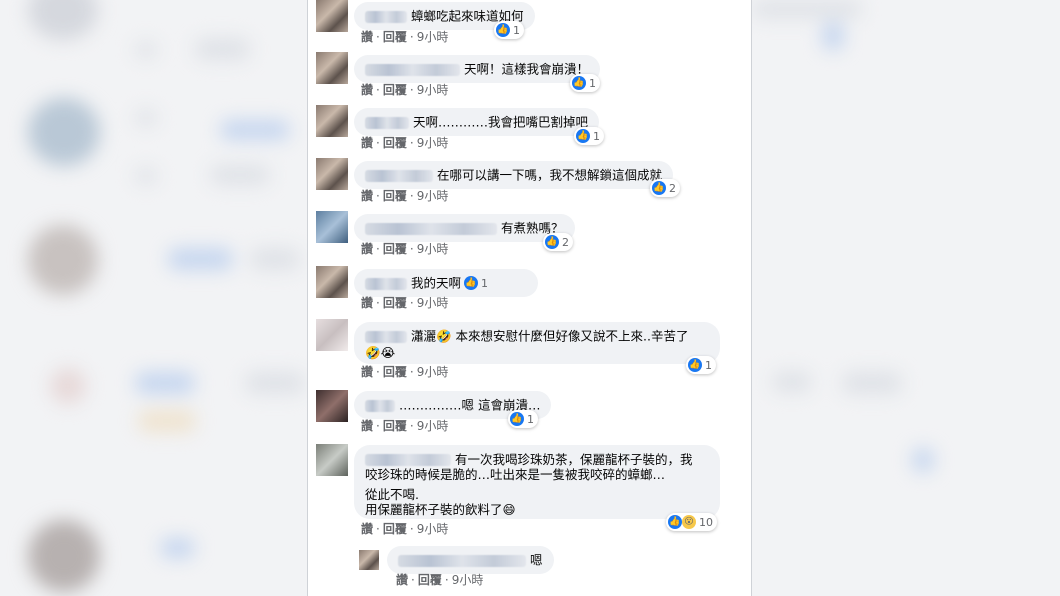  Describe the element at coordinates (536, 560) in the screenshot. I see `comment-text: 嗯` at that location.